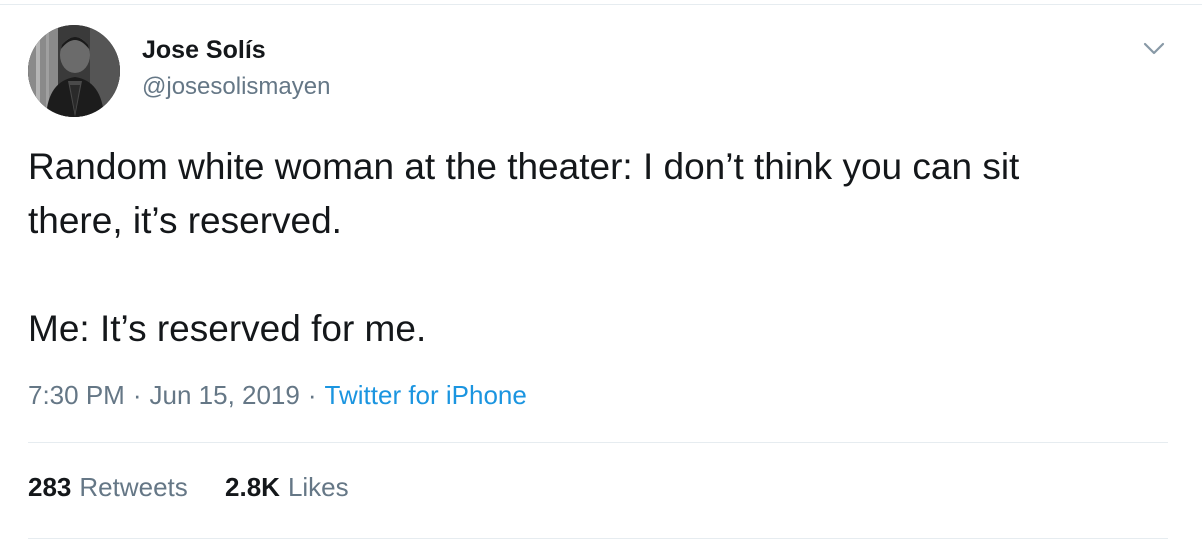 The height and width of the screenshot is (540, 1202). Describe the element at coordinates (50, 487) in the screenshot. I see `retweets-count: 283` at that location.